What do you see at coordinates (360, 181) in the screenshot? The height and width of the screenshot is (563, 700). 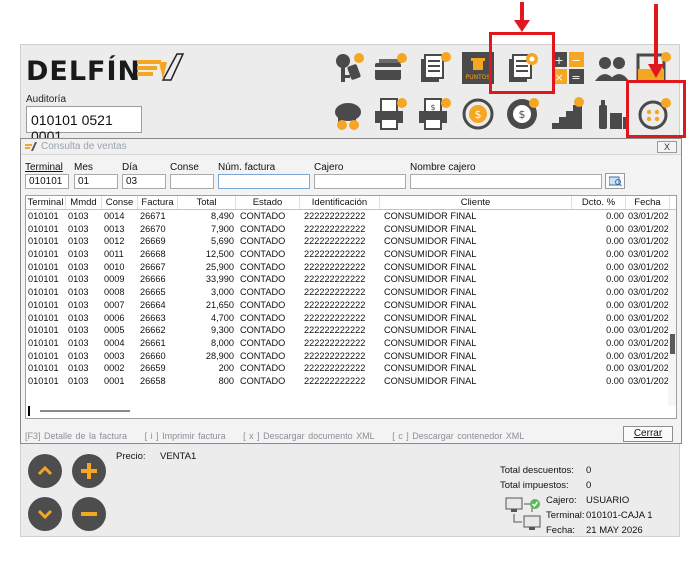 I see `cajero-field` at bounding box center [360, 181].